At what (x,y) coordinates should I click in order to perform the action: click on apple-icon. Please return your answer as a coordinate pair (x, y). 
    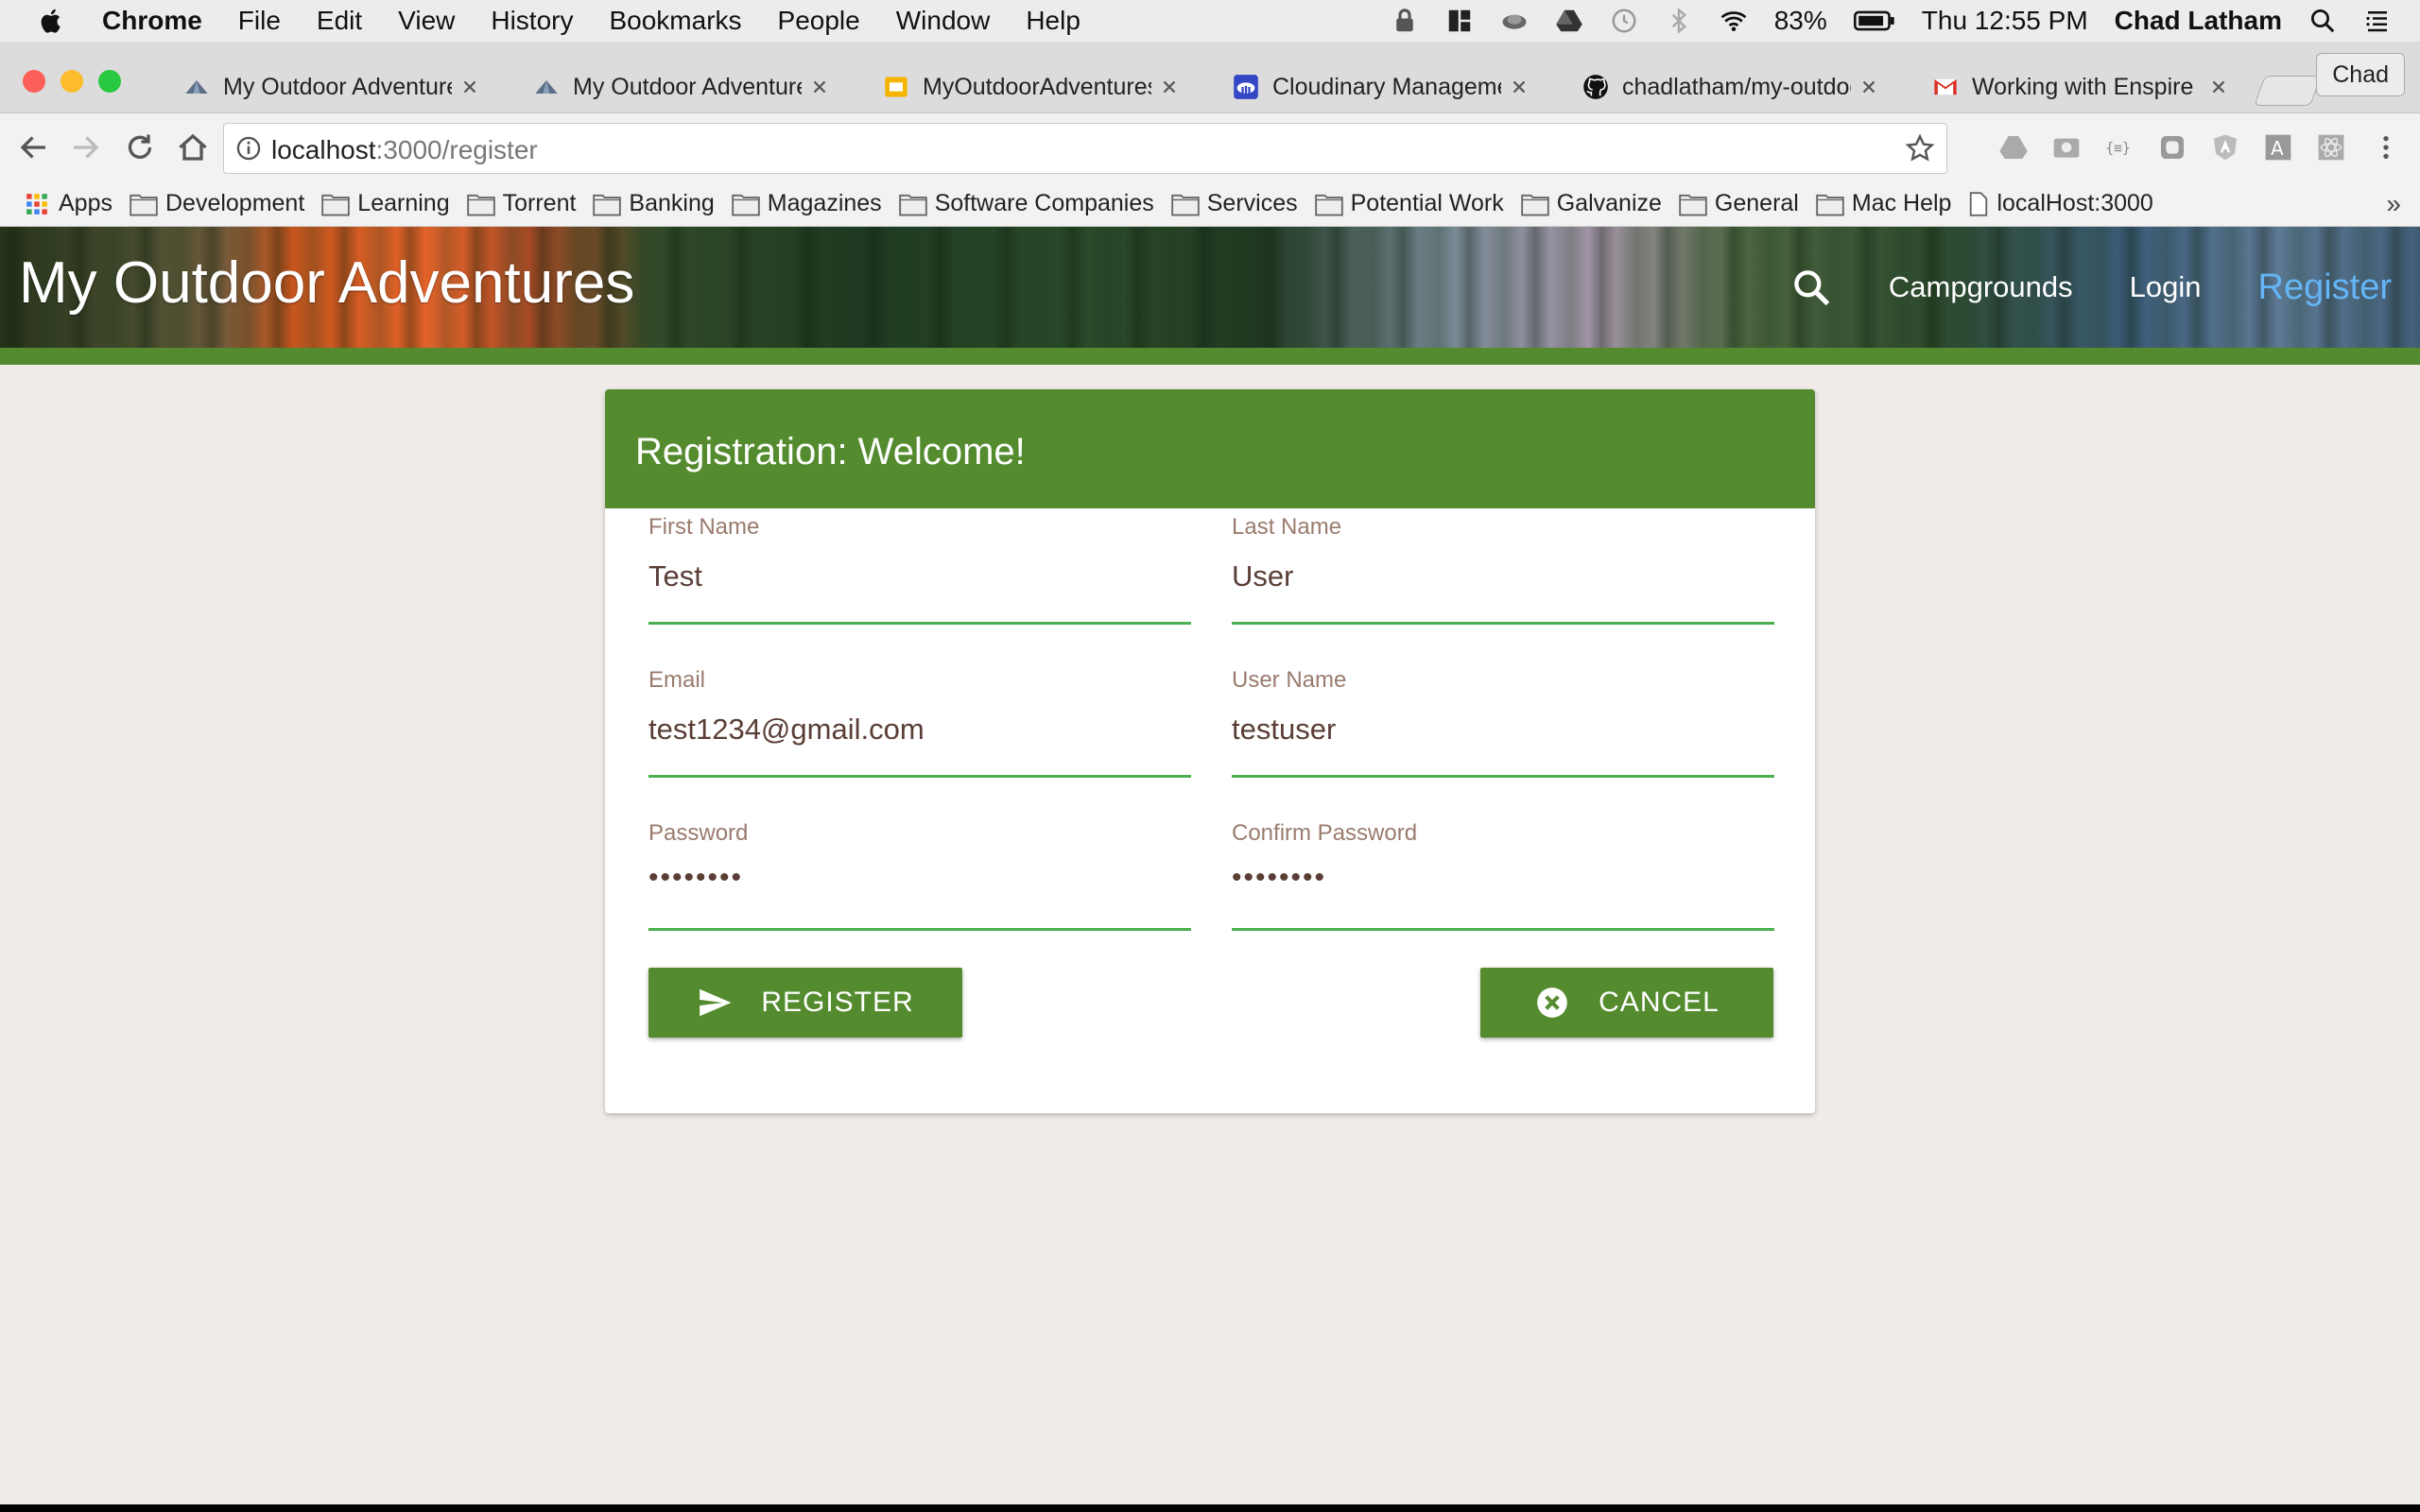
    Looking at the image, I should click on (52, 21).